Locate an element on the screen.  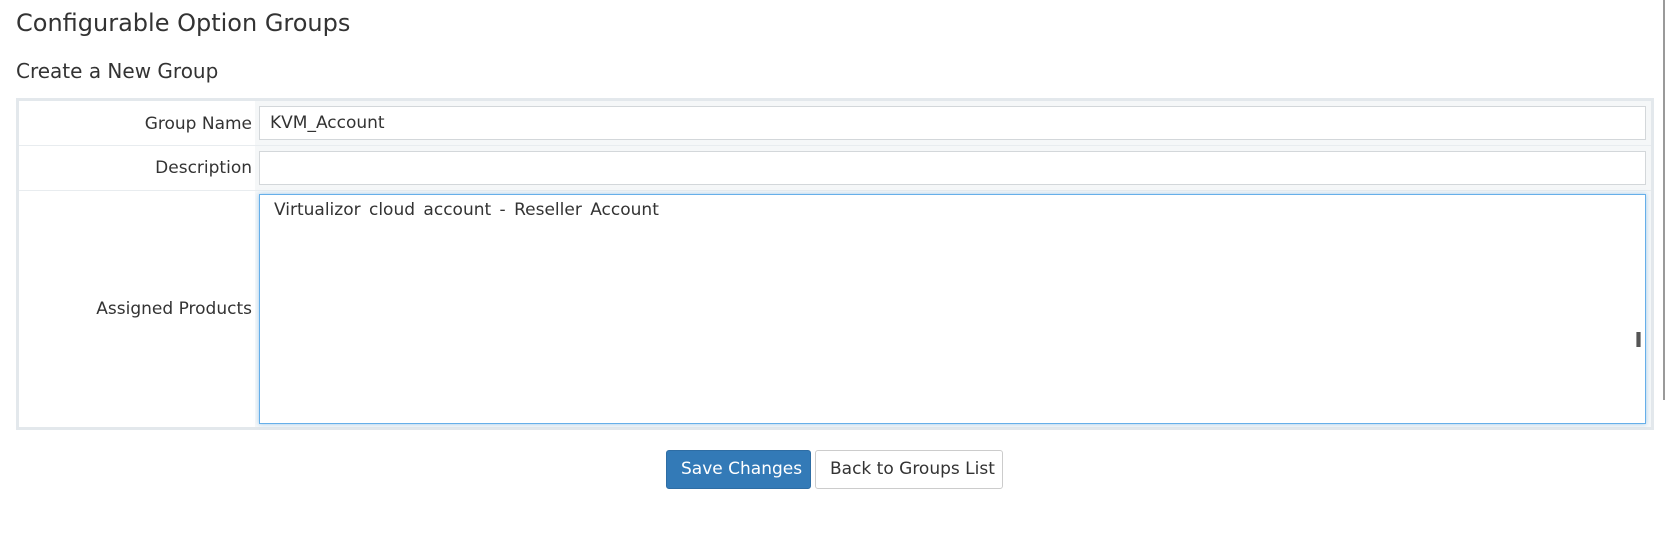
section-title: Create a New Group is located at coordinates (117, 71).